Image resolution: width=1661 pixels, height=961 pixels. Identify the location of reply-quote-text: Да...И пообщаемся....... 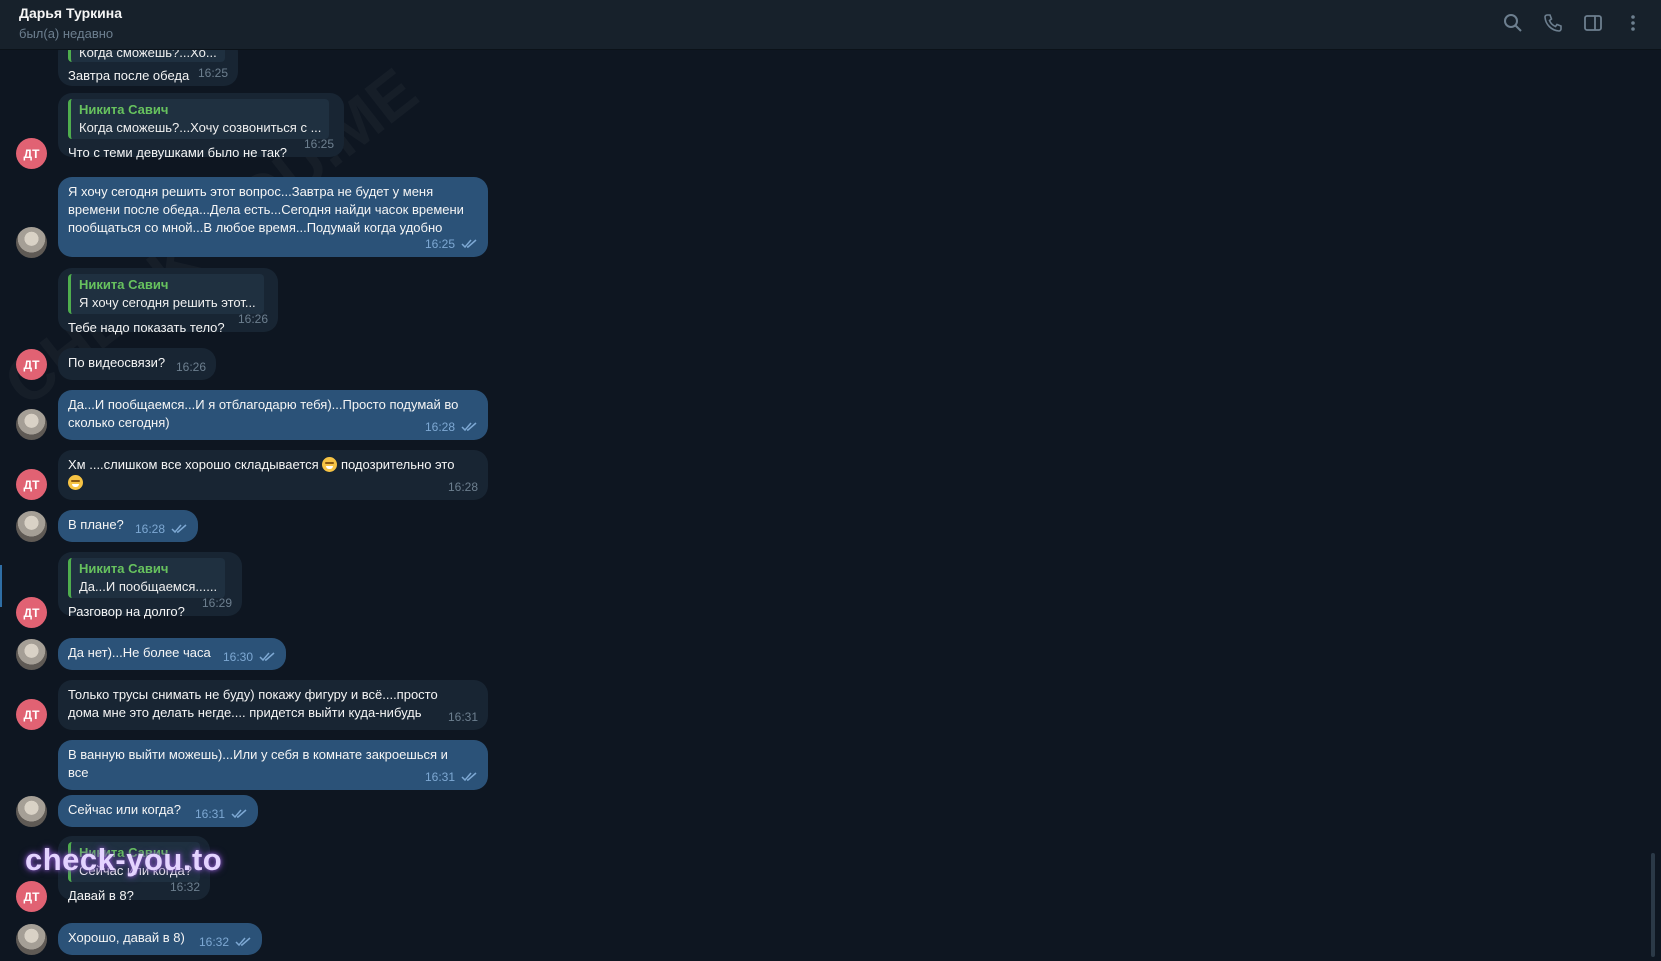
(148, 586).